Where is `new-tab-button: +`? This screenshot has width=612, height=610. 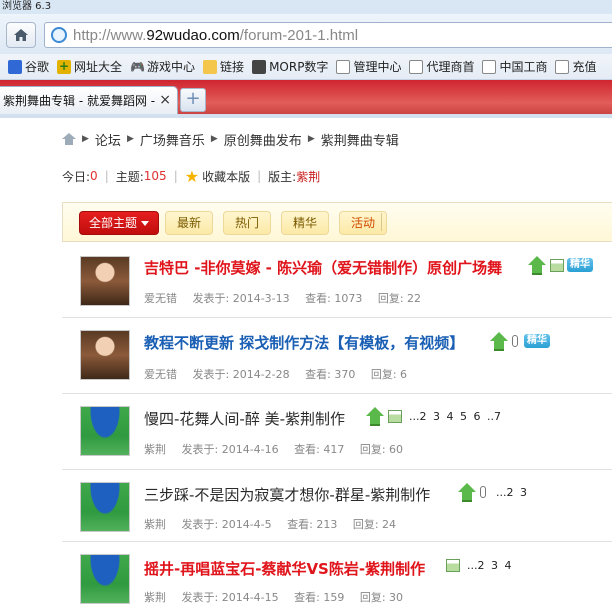 new-tab-button: + is located at coordinates (193, 100).